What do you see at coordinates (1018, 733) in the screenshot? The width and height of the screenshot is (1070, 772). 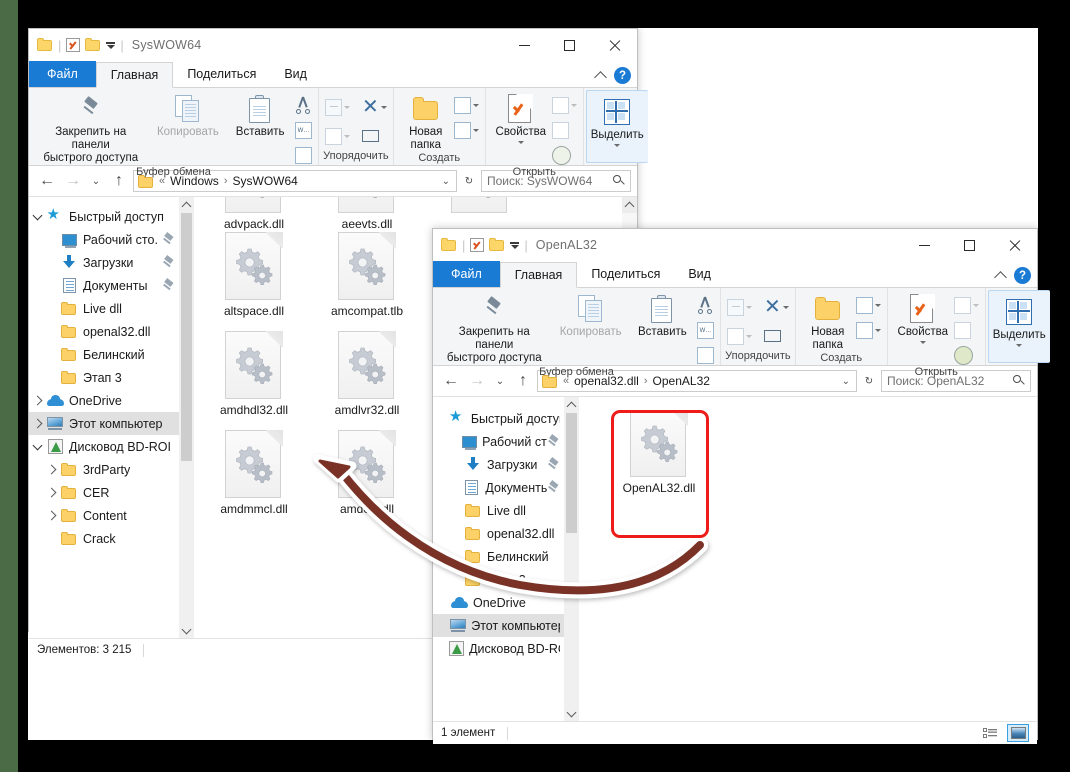 I see `large-icons-view-icon` at bounding box center [1018, 733].